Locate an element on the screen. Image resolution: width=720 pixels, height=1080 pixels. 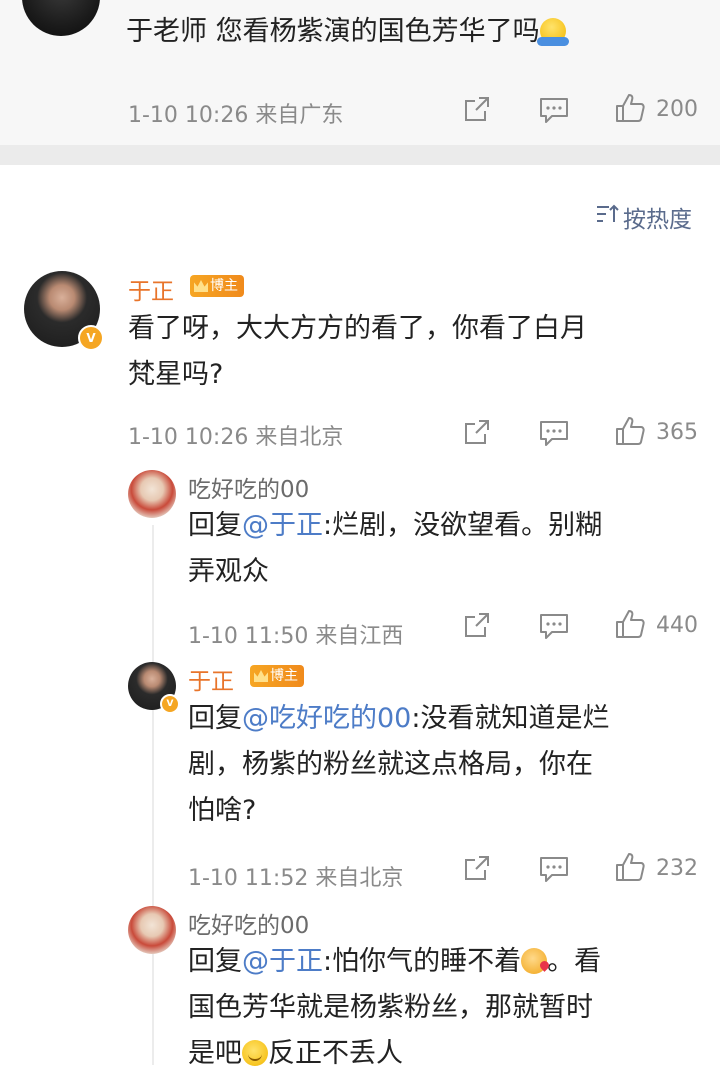
reply-meta: 1-10 11:50 来自江西 is located at coordinates (295, 634).